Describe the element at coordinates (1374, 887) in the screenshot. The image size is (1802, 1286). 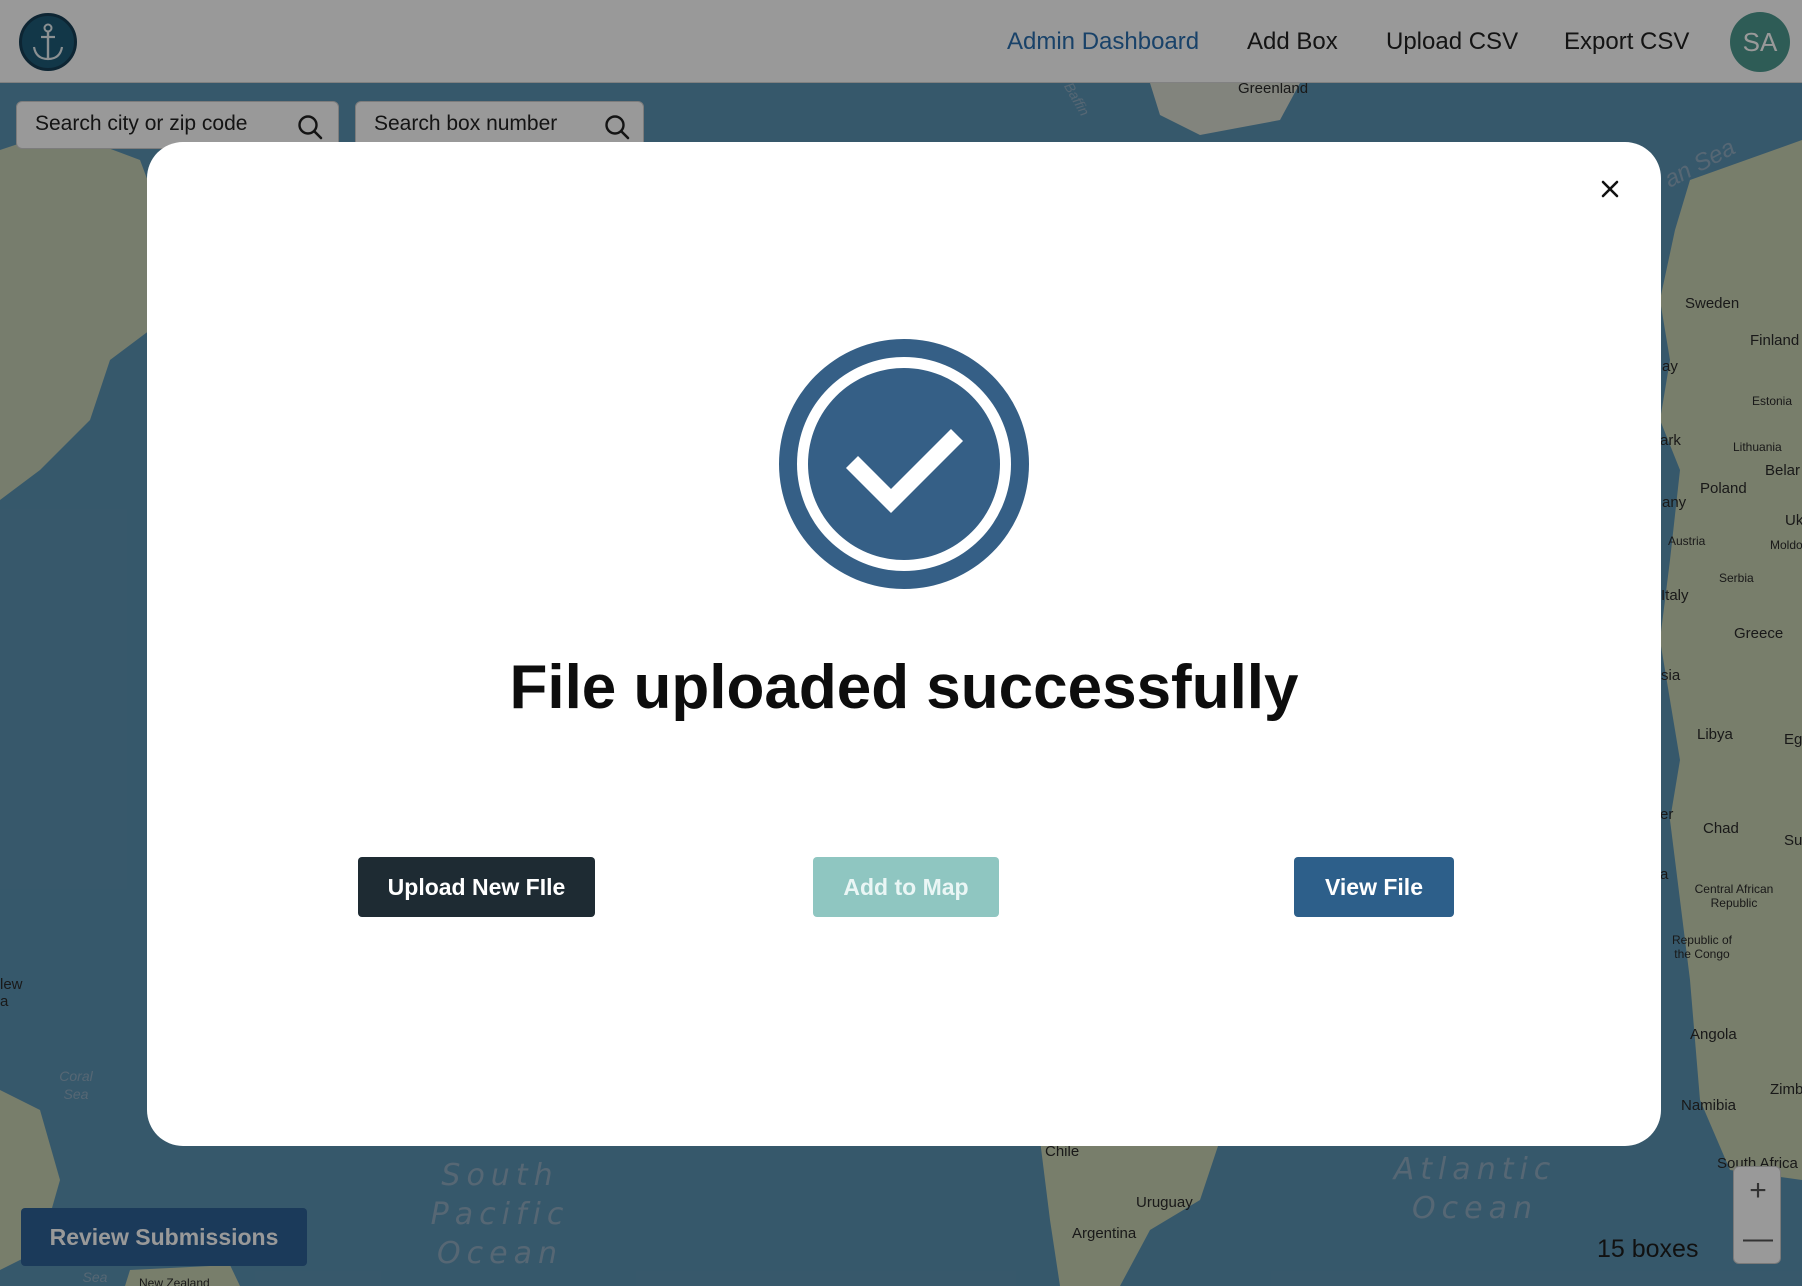
I see `view-file-button: View File` at that location.